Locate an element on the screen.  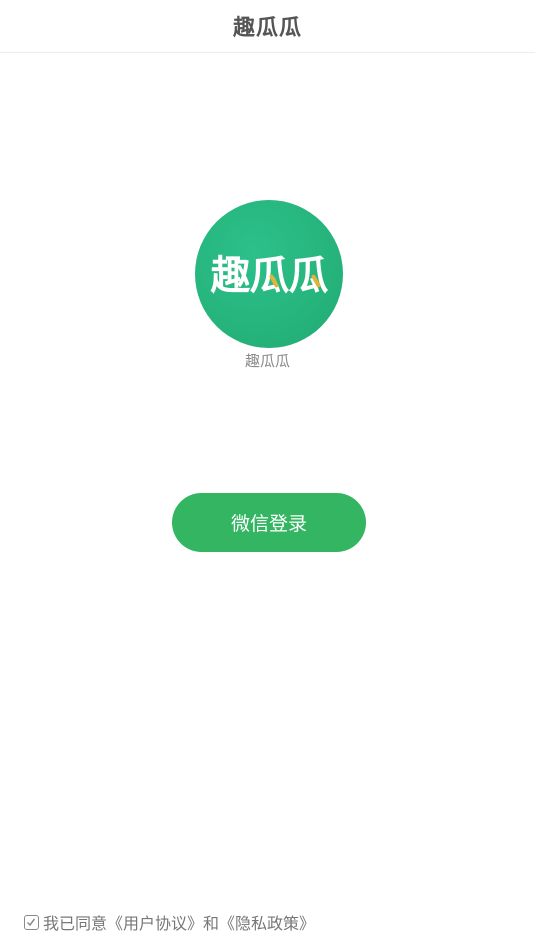
user-agreement-link: 《用户协议》 is located at coordinates (155, 922).